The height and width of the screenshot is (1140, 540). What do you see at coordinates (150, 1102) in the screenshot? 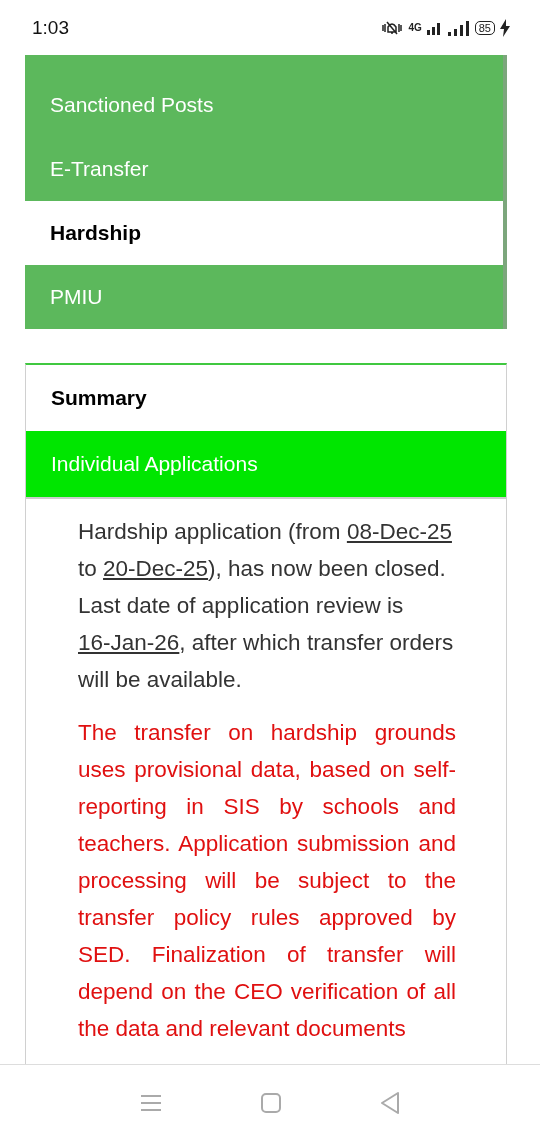
I see `menu-icon` at bounding box center [150, 1102].